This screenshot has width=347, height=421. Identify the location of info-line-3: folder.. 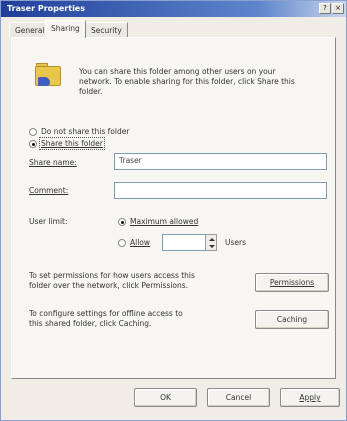
(91, 91).